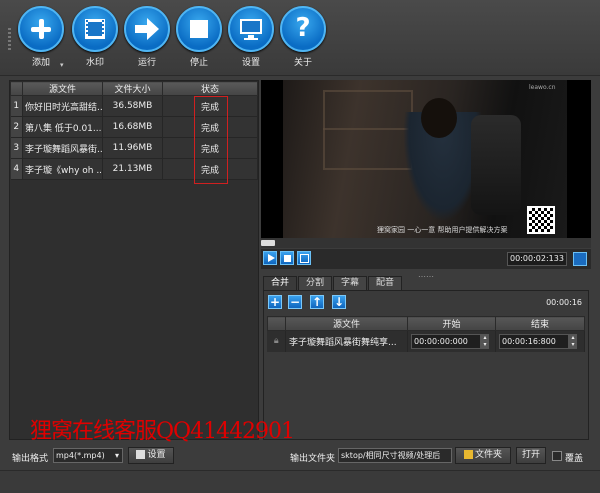 Image resolution: width=600 pixels, height=493 pixels. I want to click on seek-bar, so click(426, 243).